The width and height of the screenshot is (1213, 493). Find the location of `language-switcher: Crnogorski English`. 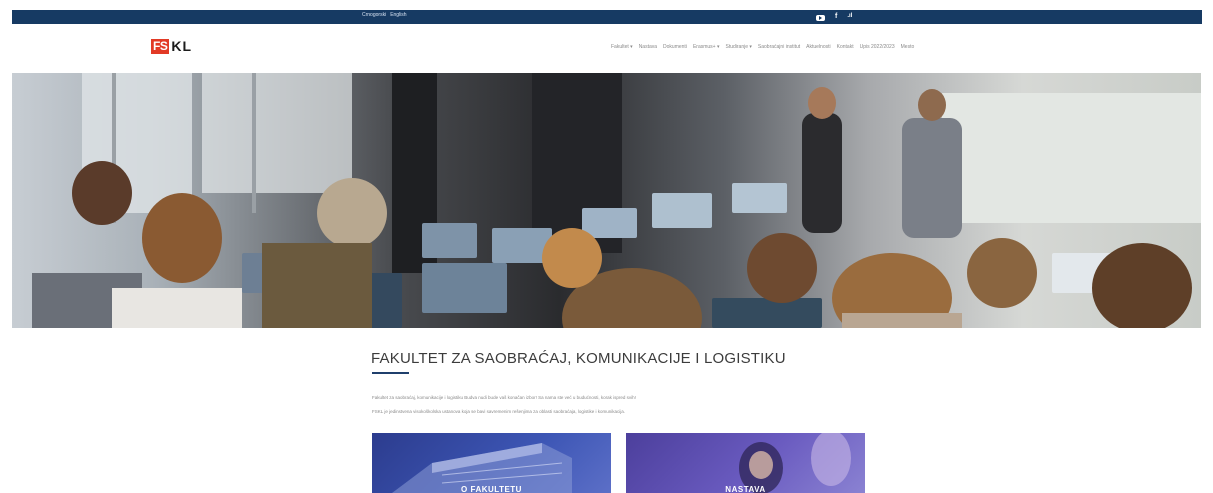

language-switcher: Crnogorski English is located at coordinates (384, 15).